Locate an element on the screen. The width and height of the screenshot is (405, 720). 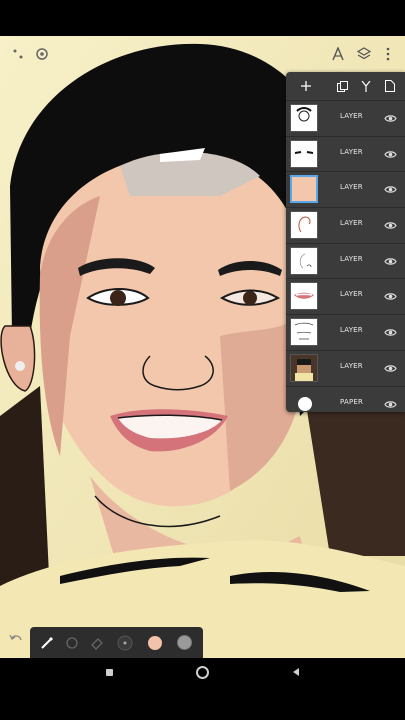
layers-icon is located at coordinates (364, 54).